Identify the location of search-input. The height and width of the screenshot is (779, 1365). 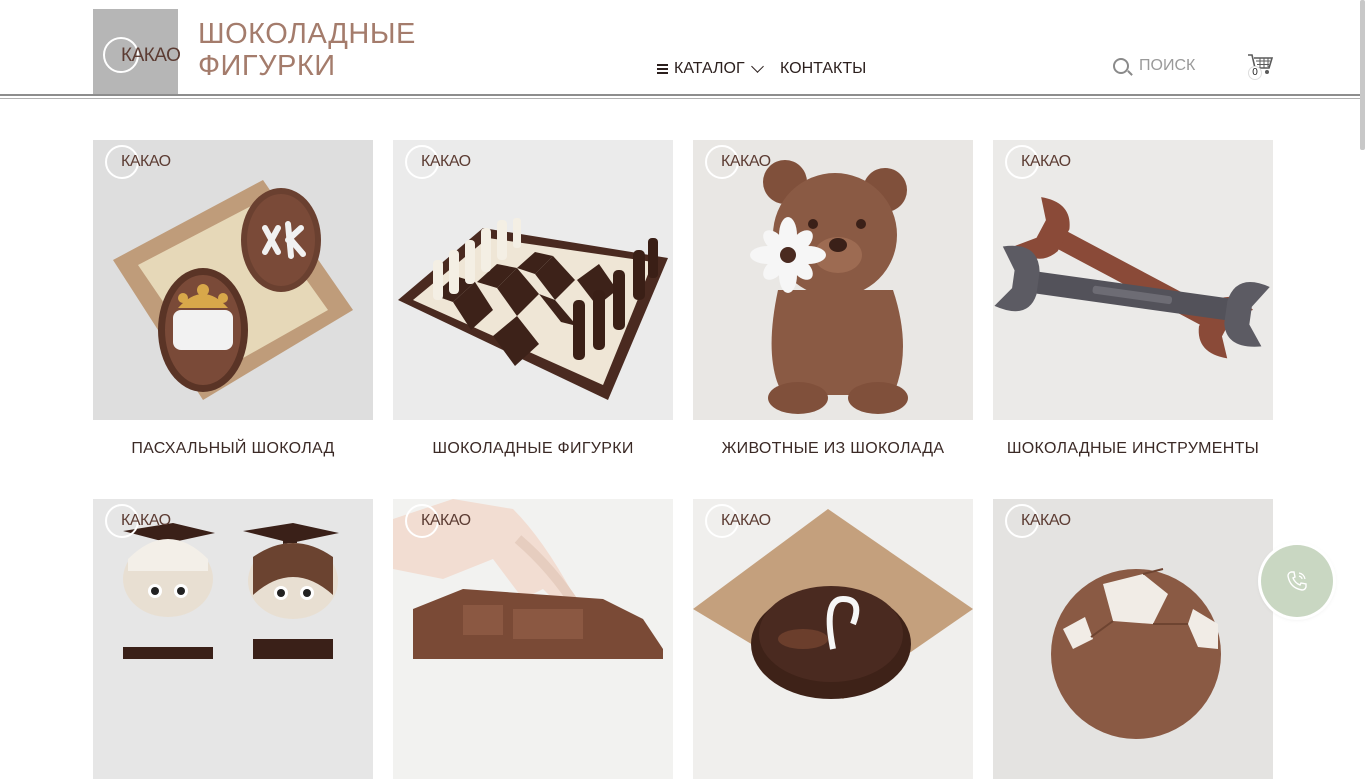
(1174, 66).